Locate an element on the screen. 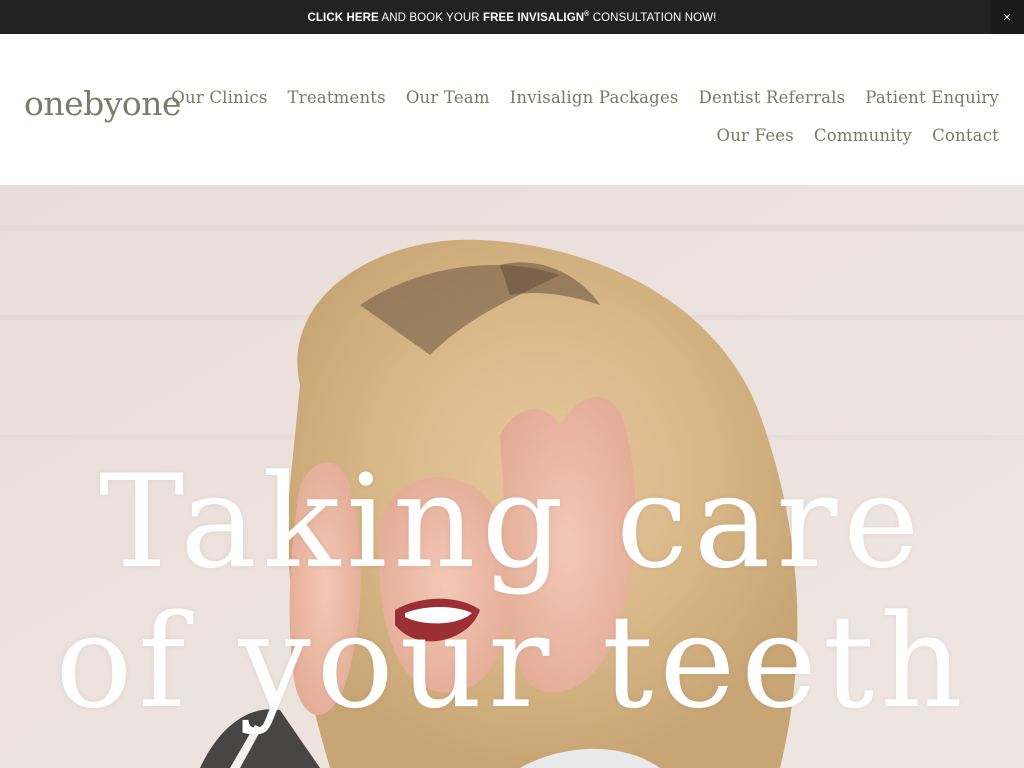  nav-link-dentist-referrals: Dentist Referrals is located at coordinates (772, 97).